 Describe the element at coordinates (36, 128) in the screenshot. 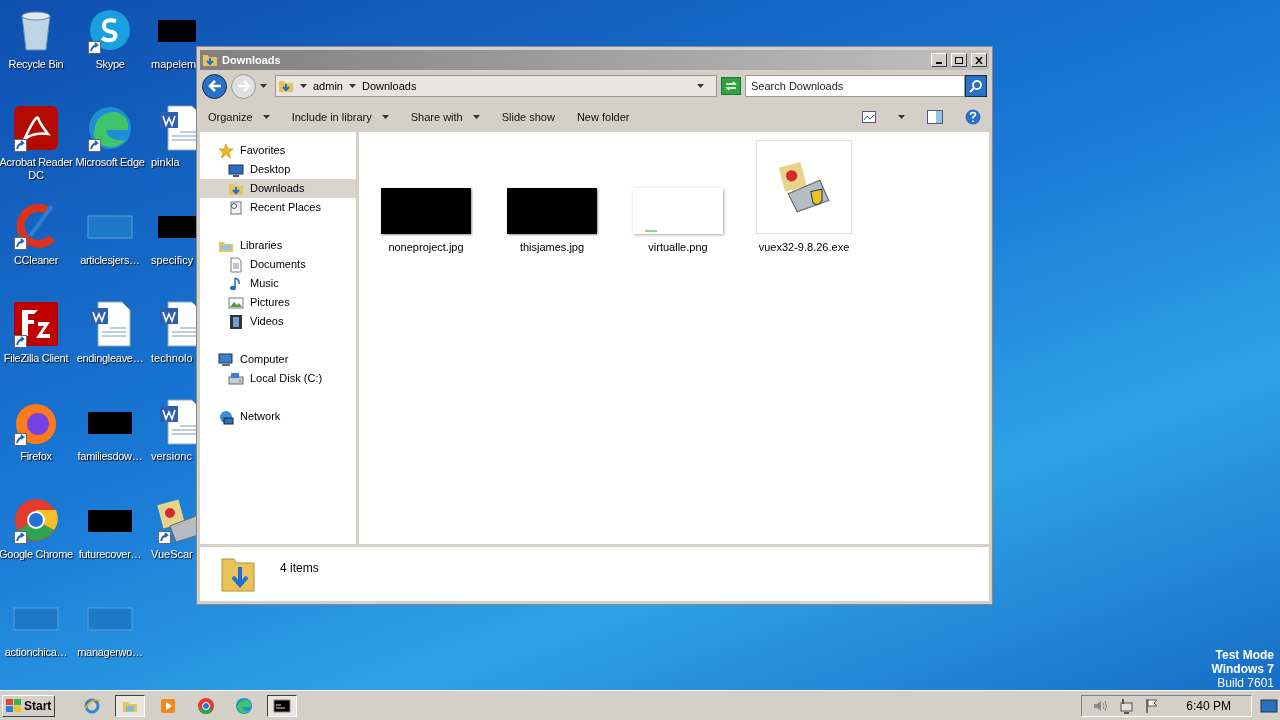

I see `acrobat-logo-icon` at that location.